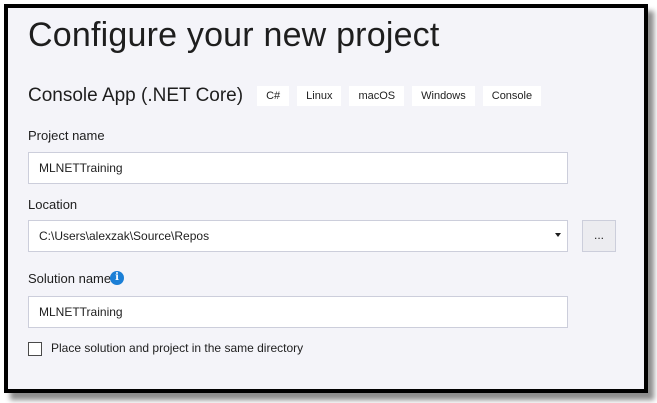 Image resolution: width=657 pixels, height=403 pixels. What do you see at coordinates (35, 349) in the screenshot?
I see `same-directory-checkbox` at bounding box center [35, 349].